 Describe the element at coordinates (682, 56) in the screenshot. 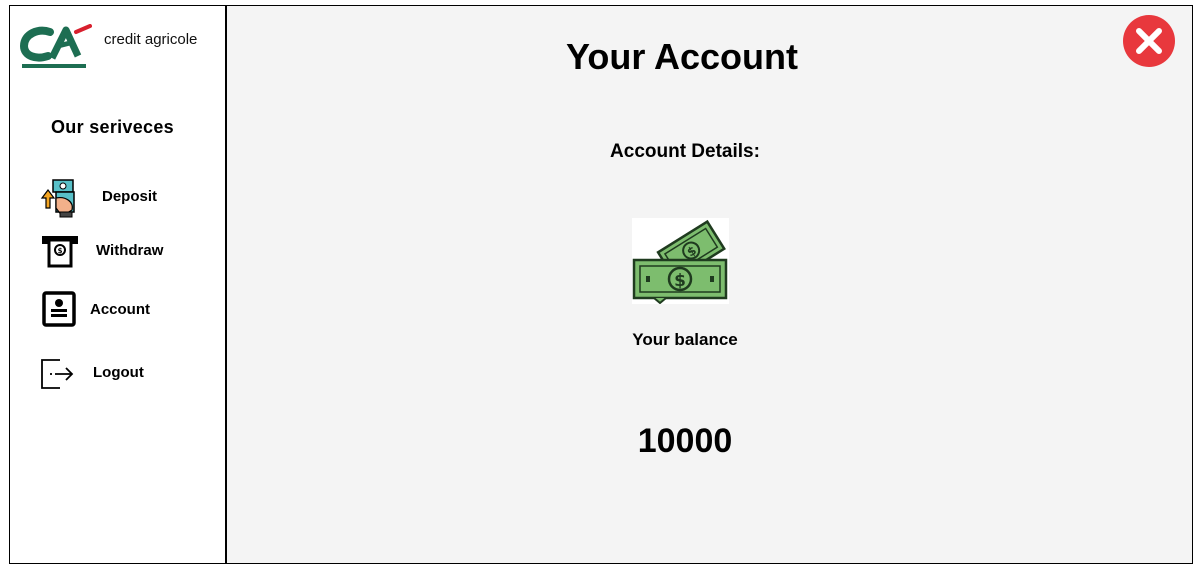

I see `page-title: Your Account` at that location.